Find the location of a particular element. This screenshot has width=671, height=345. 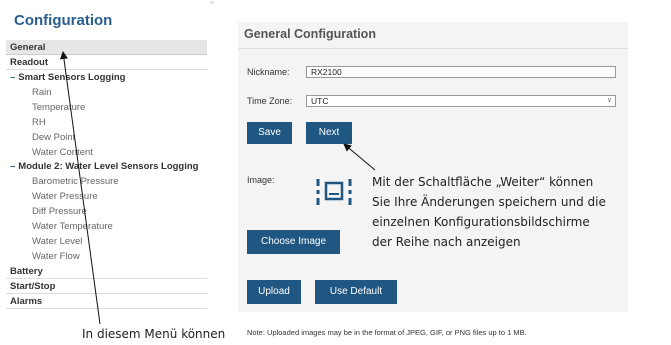

sidebar-item-label: Water Temperature is located at coordinates (72, 226).